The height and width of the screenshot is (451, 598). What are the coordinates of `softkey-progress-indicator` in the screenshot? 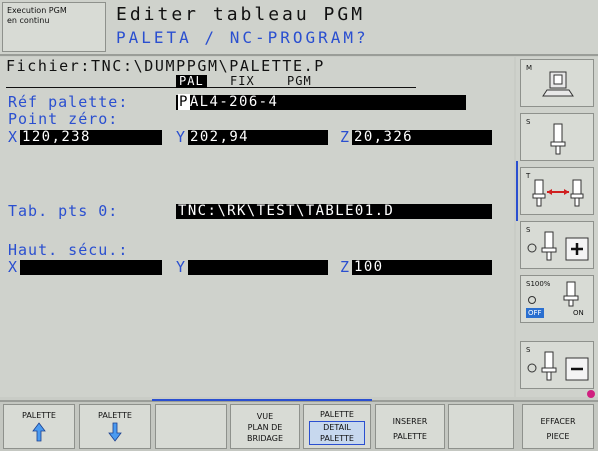 It's located at (262, 400).